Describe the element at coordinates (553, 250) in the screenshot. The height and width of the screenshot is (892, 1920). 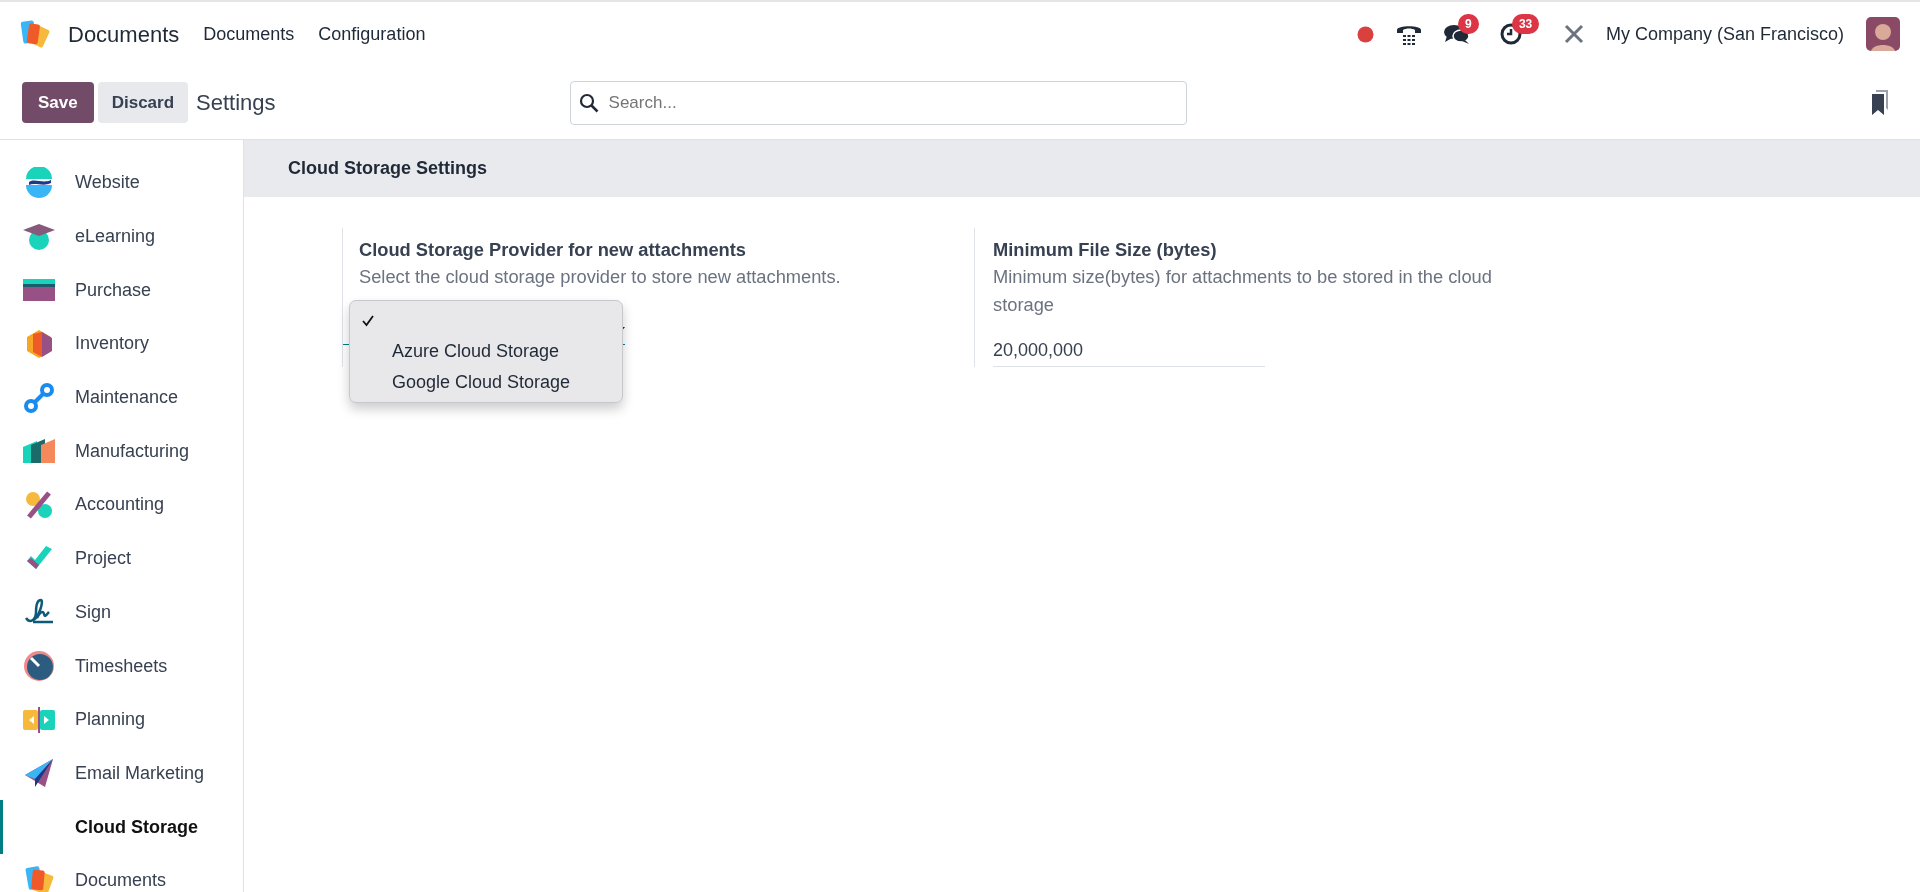
I see `setting-title: Cloud Storage Provider for new attachments` at that location.